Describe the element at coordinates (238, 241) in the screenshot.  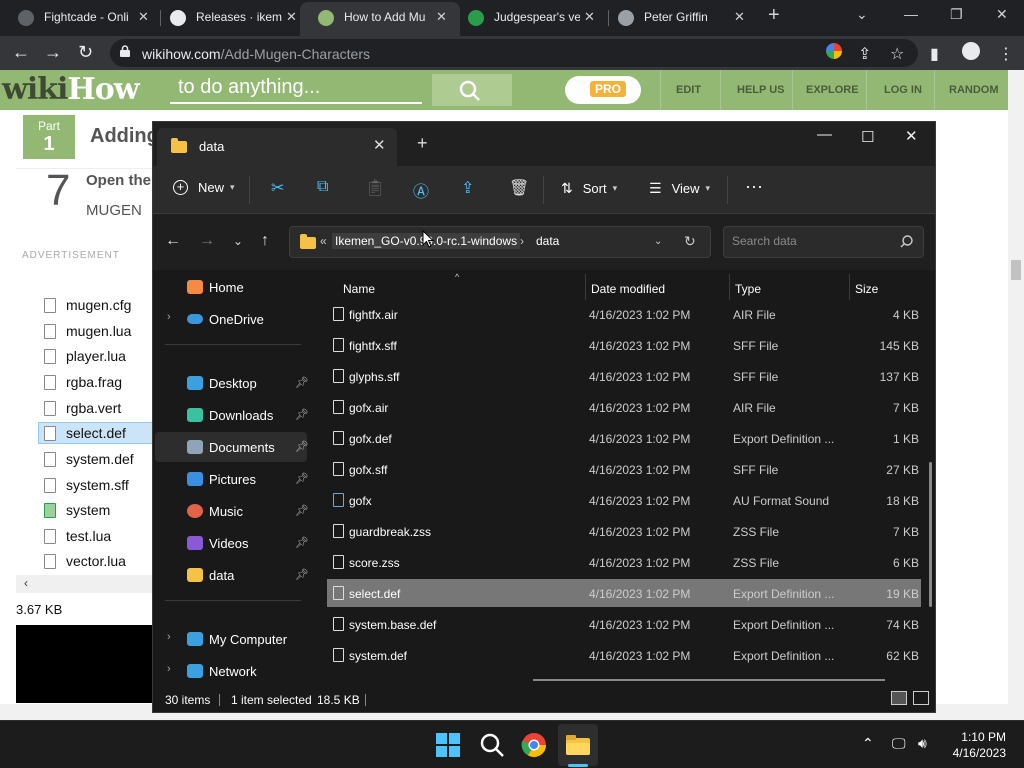
I see `recent-locations-icon: ⌄` at that location.